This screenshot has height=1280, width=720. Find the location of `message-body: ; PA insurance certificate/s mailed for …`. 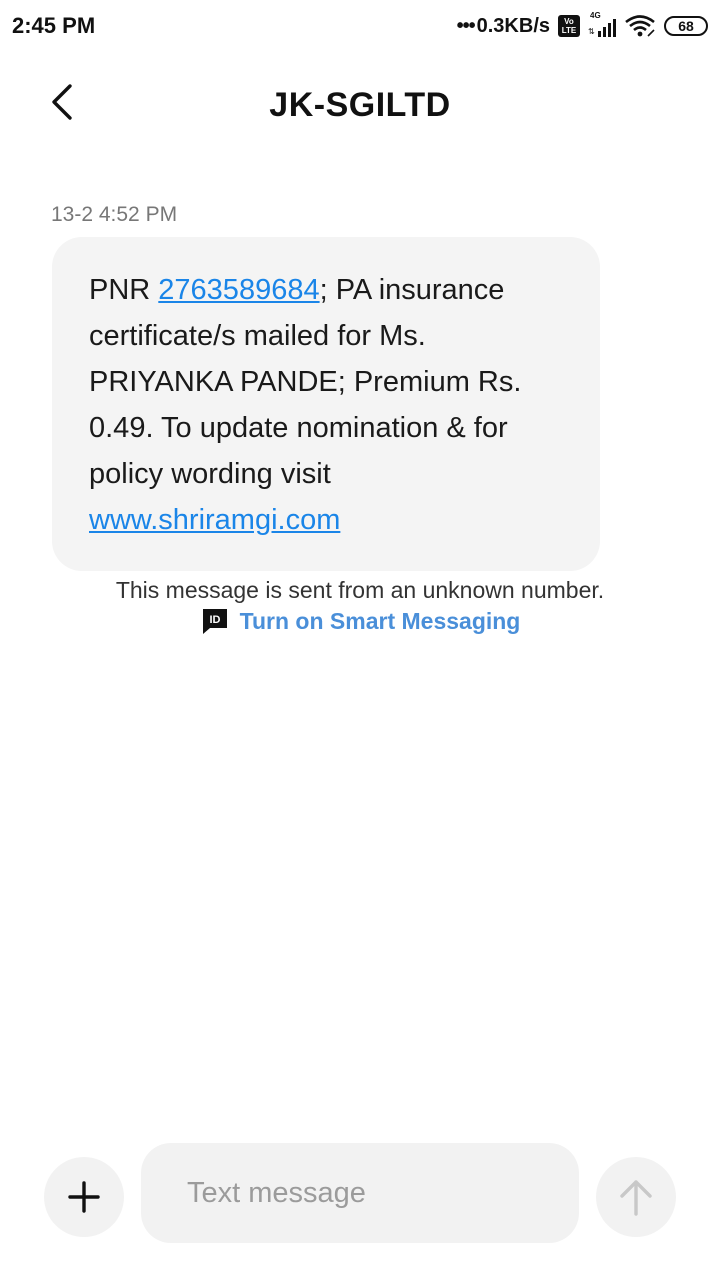

message-body: ; PA insurance certificate/s mailed for … is located at coordinates (305, 382).